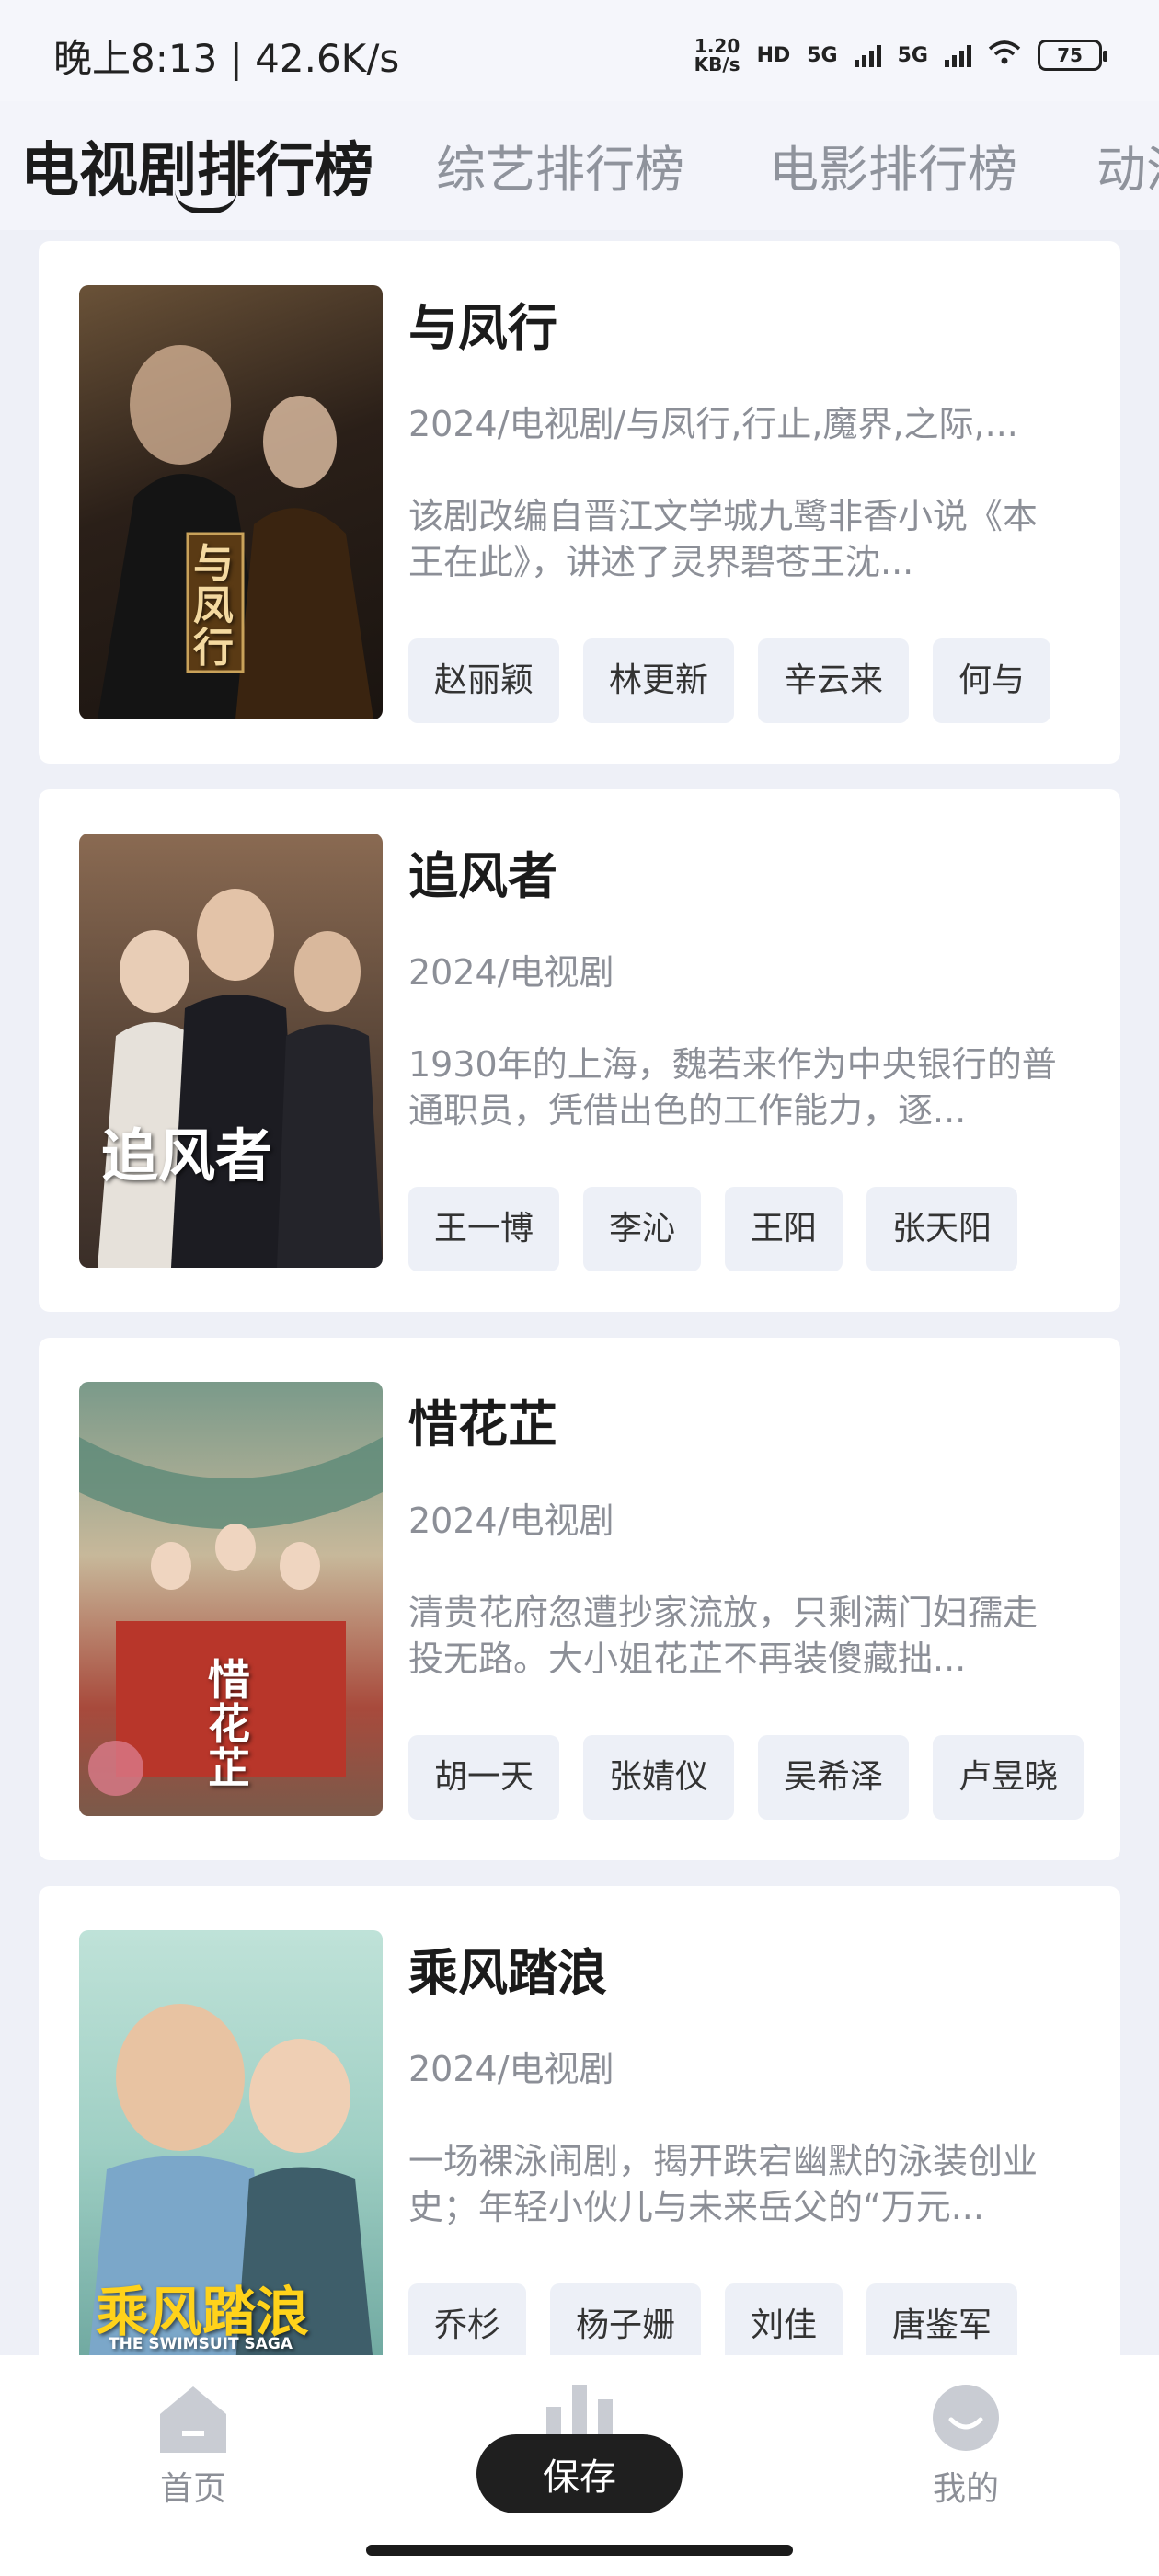 The width and height of the screenshot is (1159, 2576). What do you see at coordinates (965, 2489) in the screenshot?
I see `nav-mine-label: 我的` at bounding box center [965, 2489].